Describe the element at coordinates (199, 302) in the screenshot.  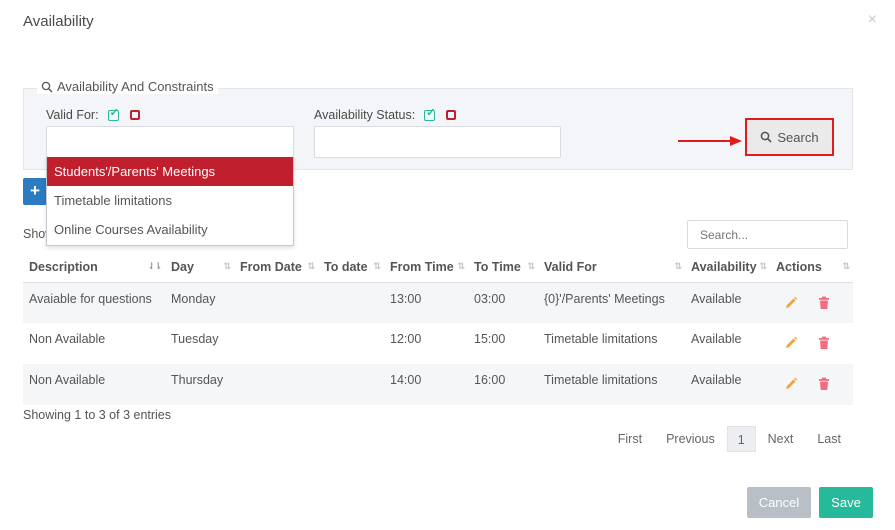
I see `cell-day: Monday` at that location.